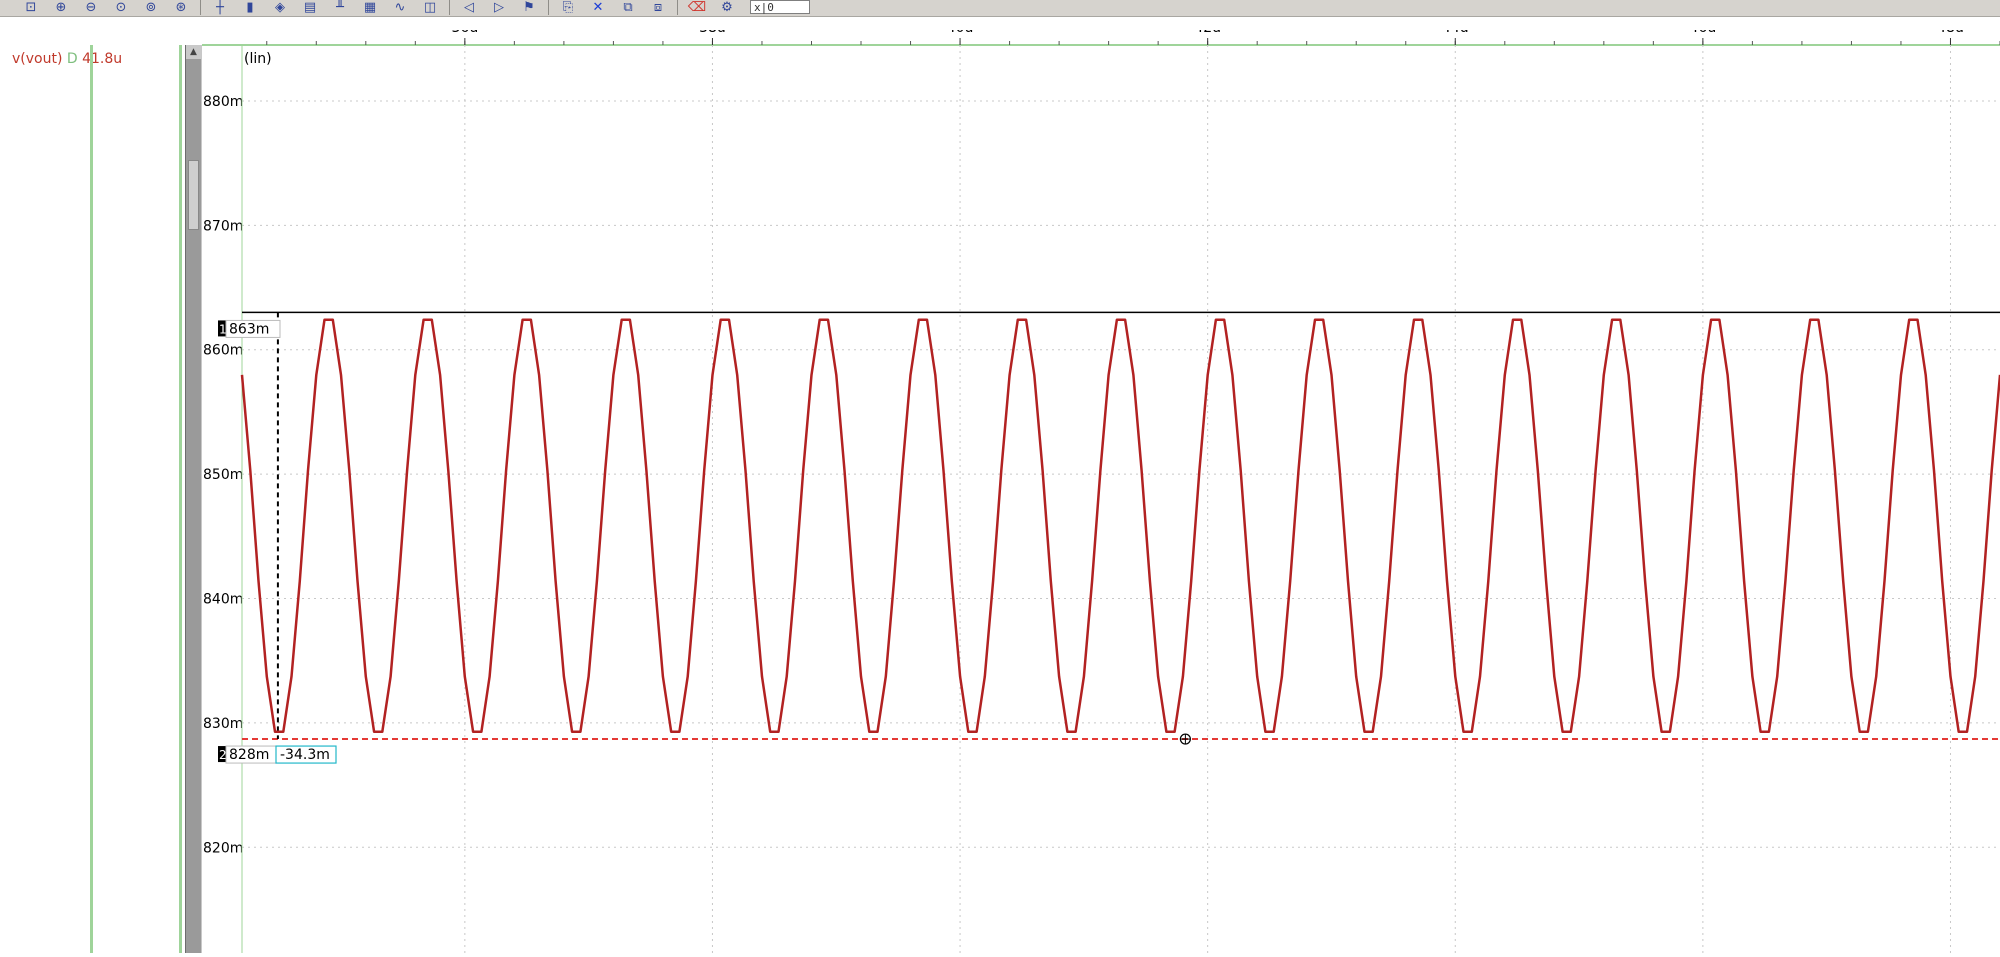 The width and height of the screenshot is (2000, 957). What do you see at coordinates (193, 52) in the screenshot?
I see `scroll-up-icon: ▲` at bounding box center [193, 52].